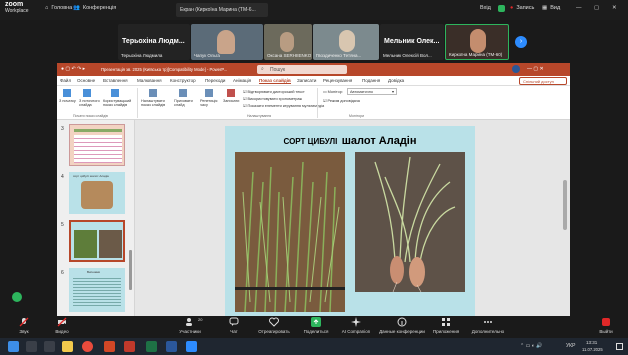  What do you see at coordinates (302, 69) in the screenshot?
I see `search-box: ⌕ Пошук` at bounding box center [302, 69].